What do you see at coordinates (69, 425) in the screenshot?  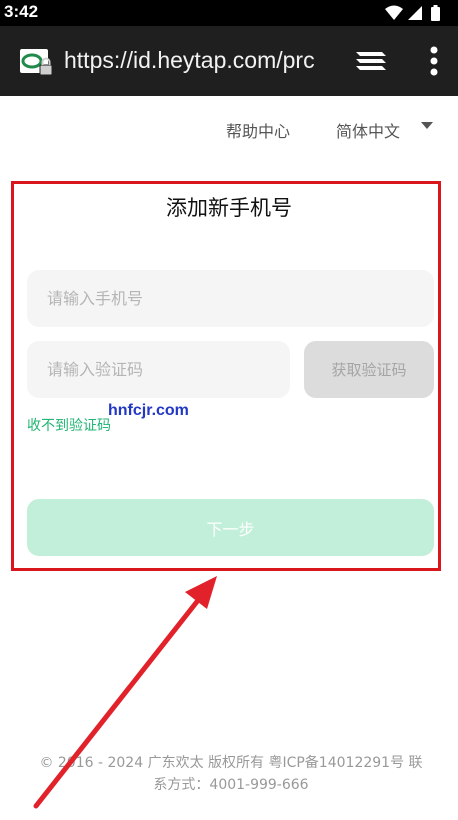 I see `no-code-link: 收不到验证码` at bounding box center [69, 425].